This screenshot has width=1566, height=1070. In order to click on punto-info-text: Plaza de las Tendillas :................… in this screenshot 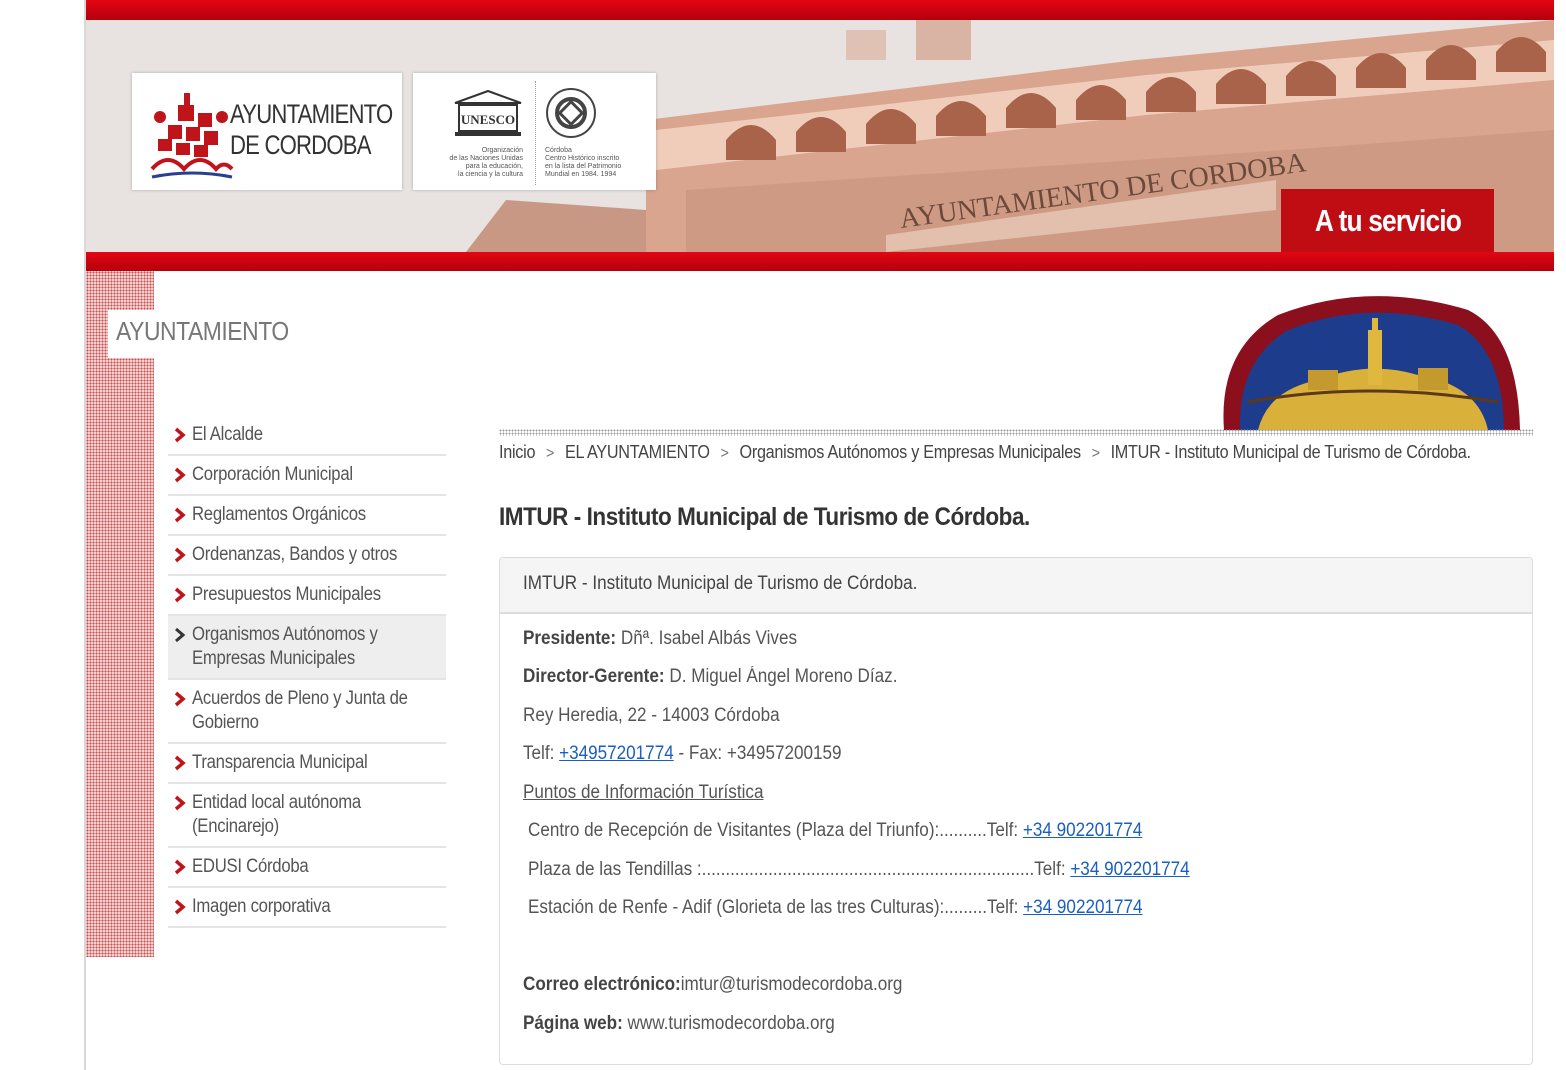, I will do `click(799, 869)`.